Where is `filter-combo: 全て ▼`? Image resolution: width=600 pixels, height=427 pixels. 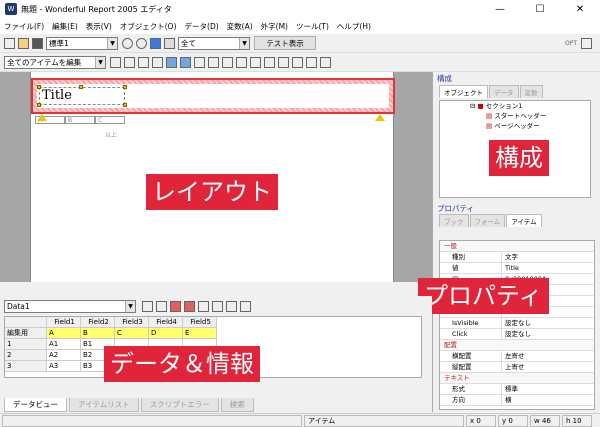 filter-combo: 全て ▼ is located at coordinates (214, 43).